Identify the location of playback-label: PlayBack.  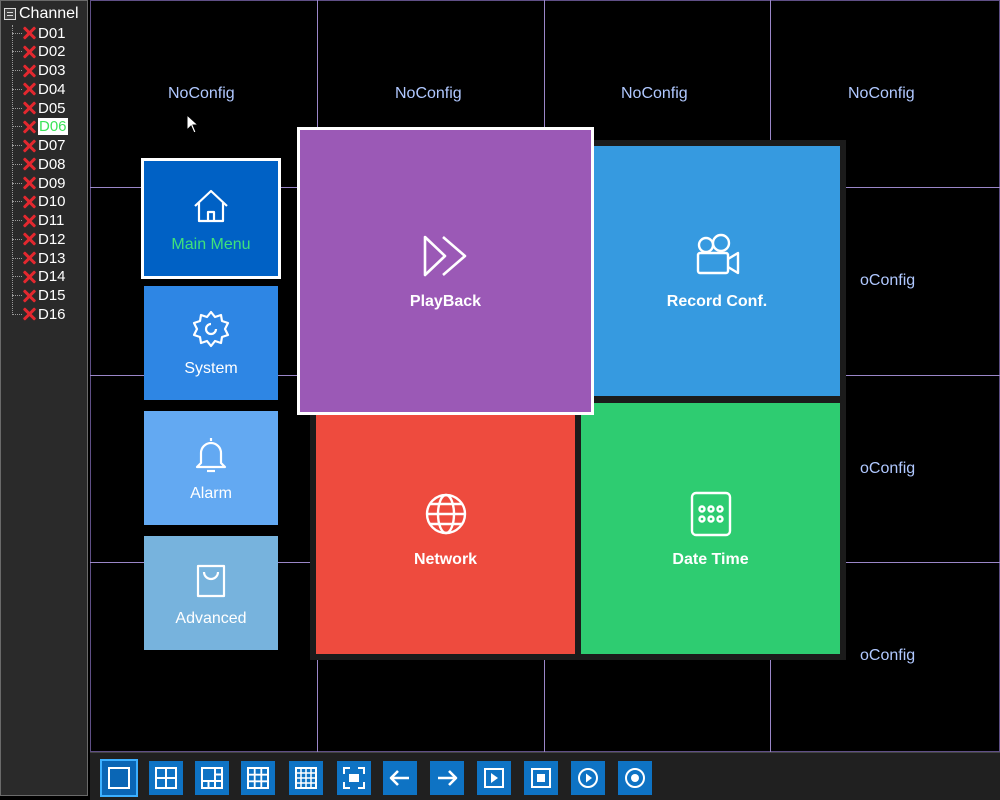
(445, 301).